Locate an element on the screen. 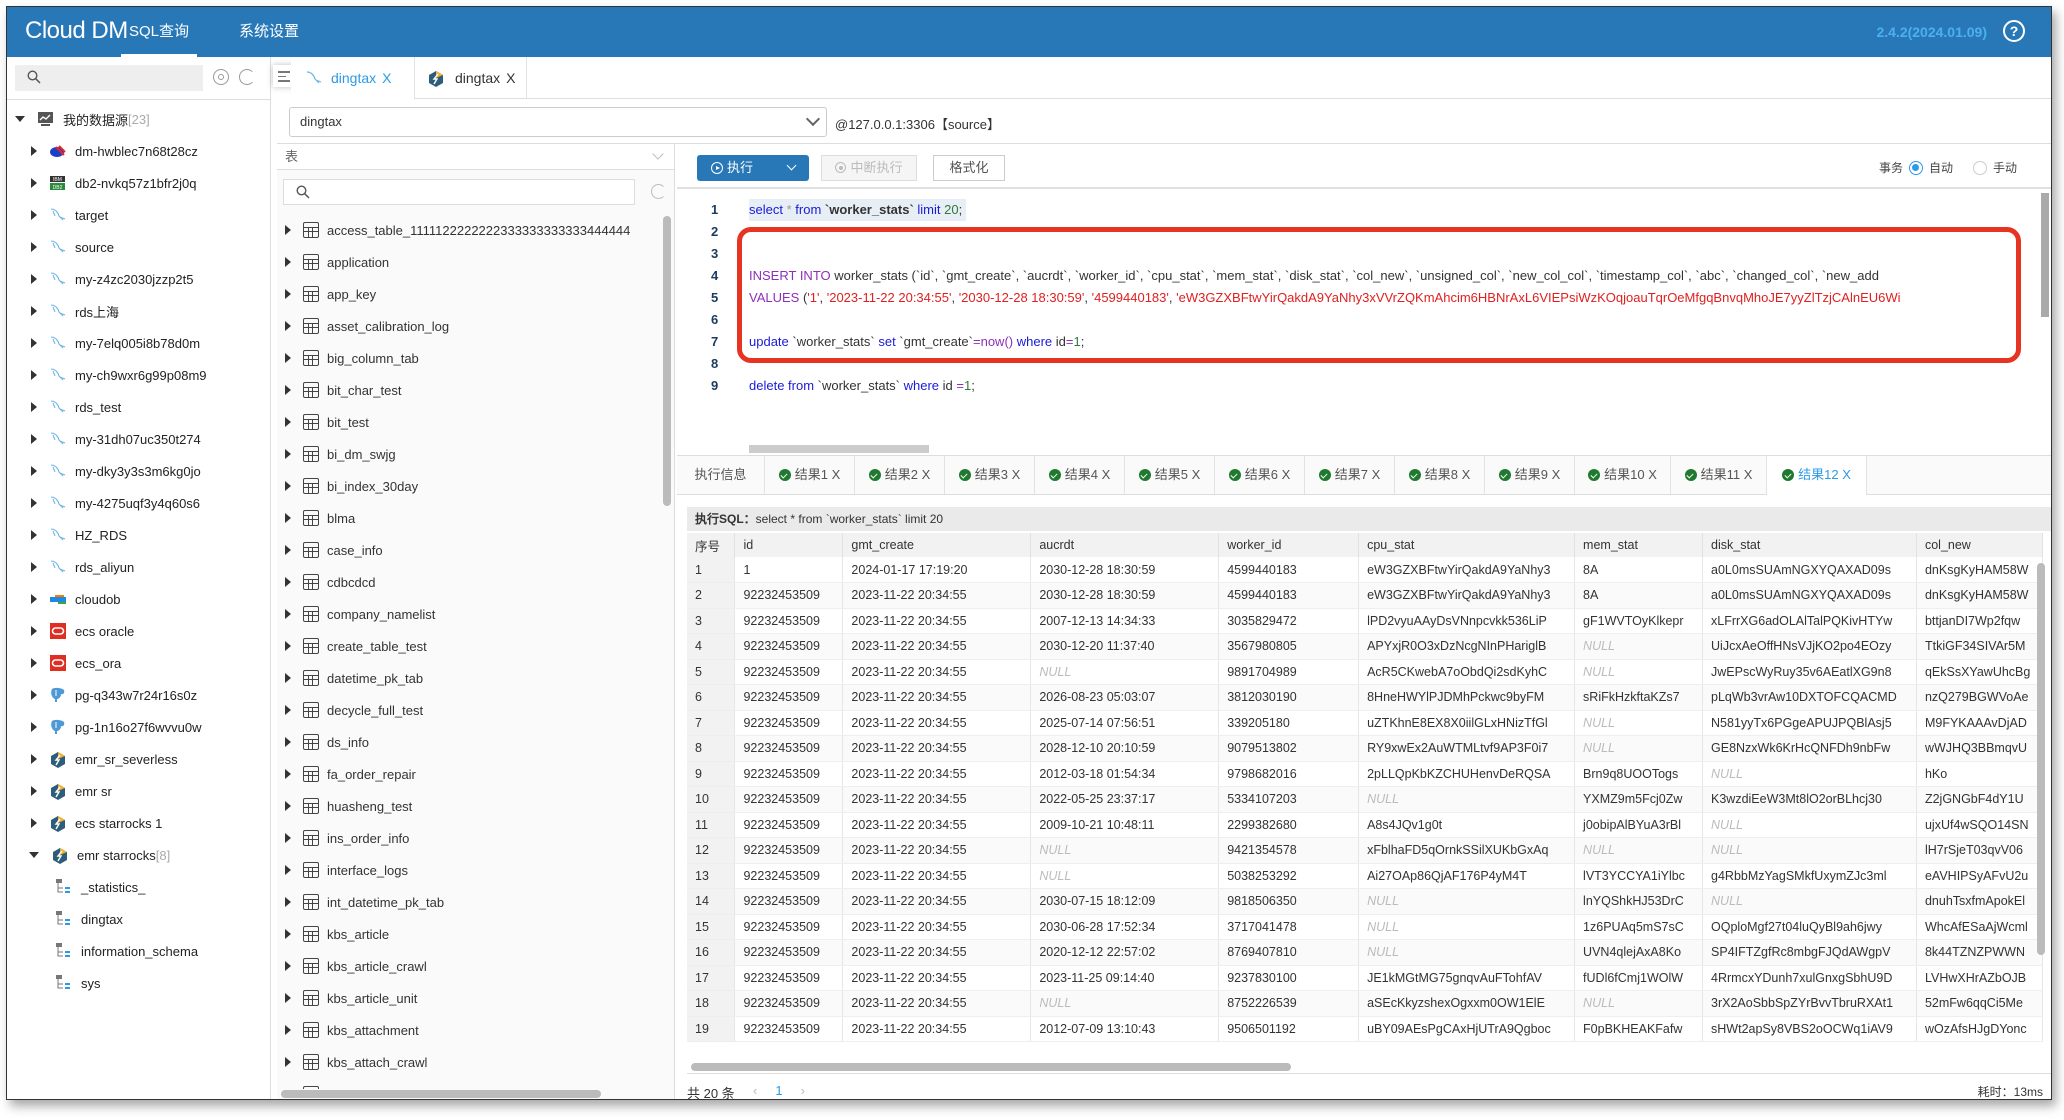 The height and width of the screenshot is (1120, 2064). datasource-item: my-z4zc2030jzzp2t5 is located at coordinates (138, 279).